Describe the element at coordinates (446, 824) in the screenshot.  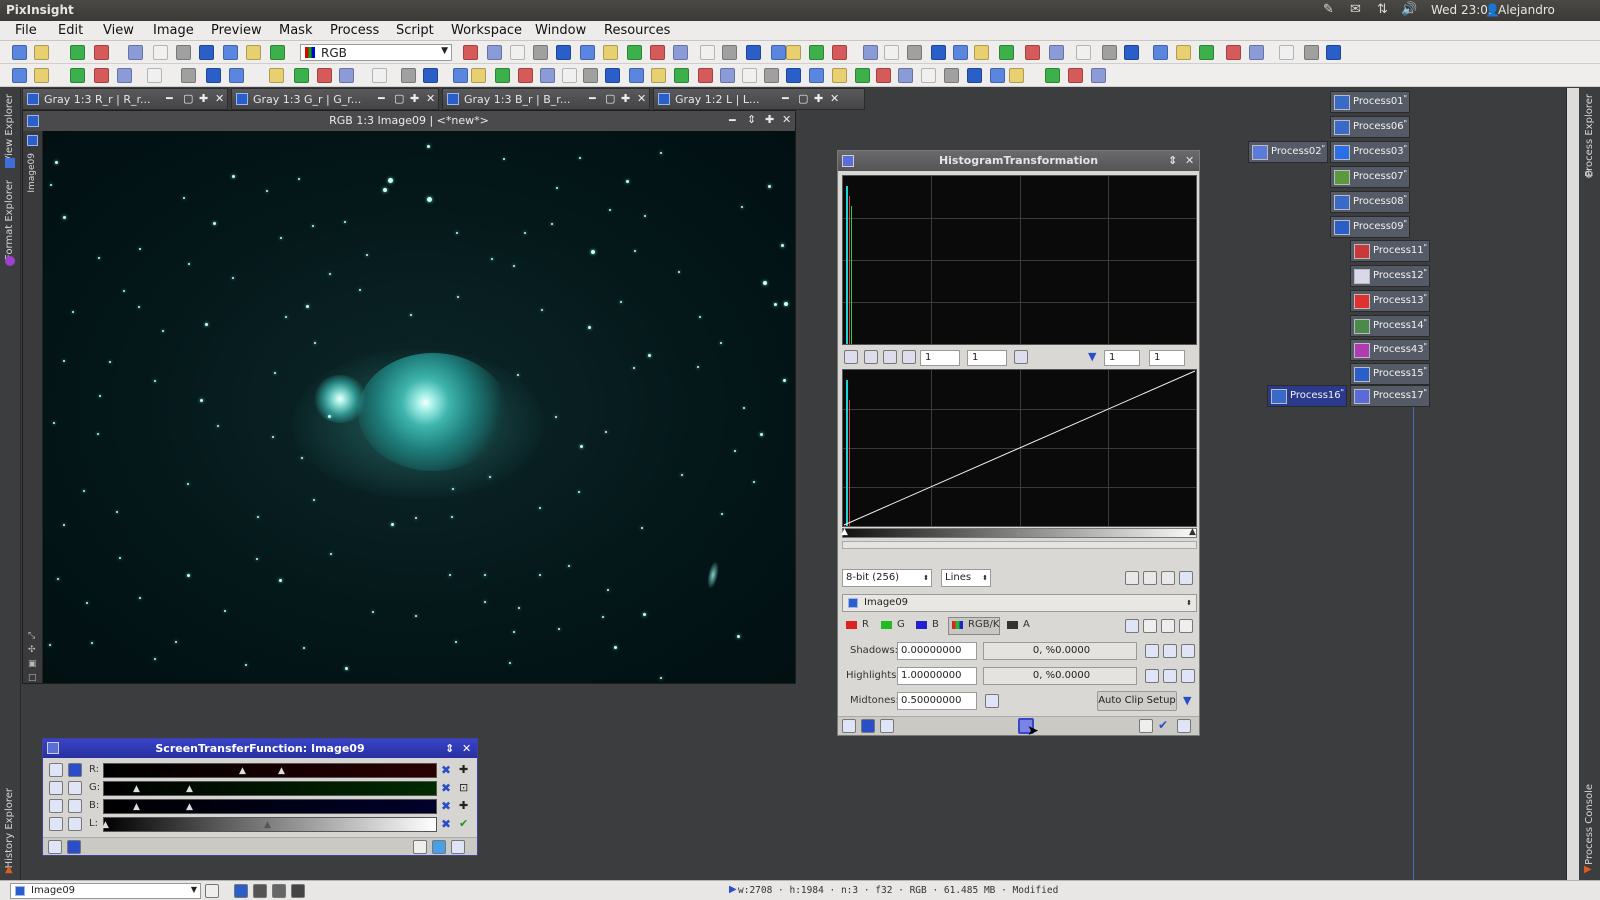
I see `reset-icon: ✖` at that location.